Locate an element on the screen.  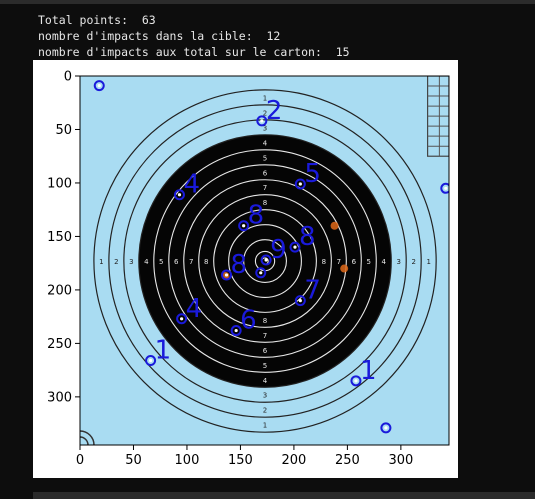
impact-label: 6 is located at coordinates (248, 321).